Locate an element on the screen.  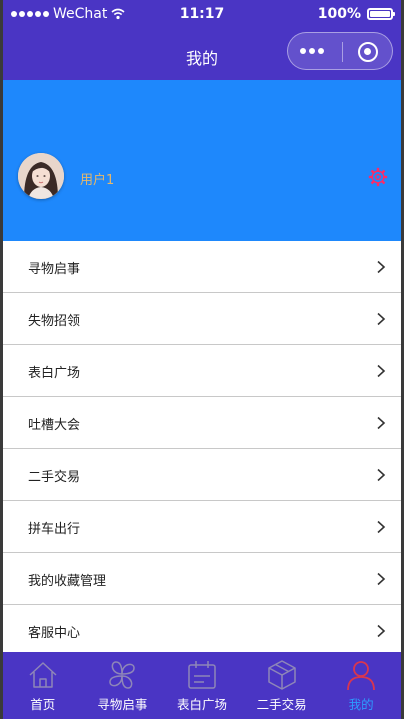
tab-label: 表白广场 is located at coordinates (201, 704).